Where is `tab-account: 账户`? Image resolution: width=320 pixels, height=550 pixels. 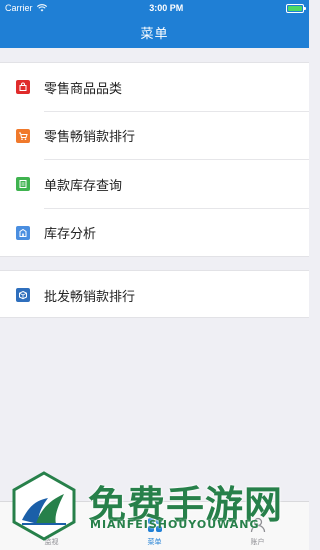 tab-account: 账户 is located at coordinates (257, 526).